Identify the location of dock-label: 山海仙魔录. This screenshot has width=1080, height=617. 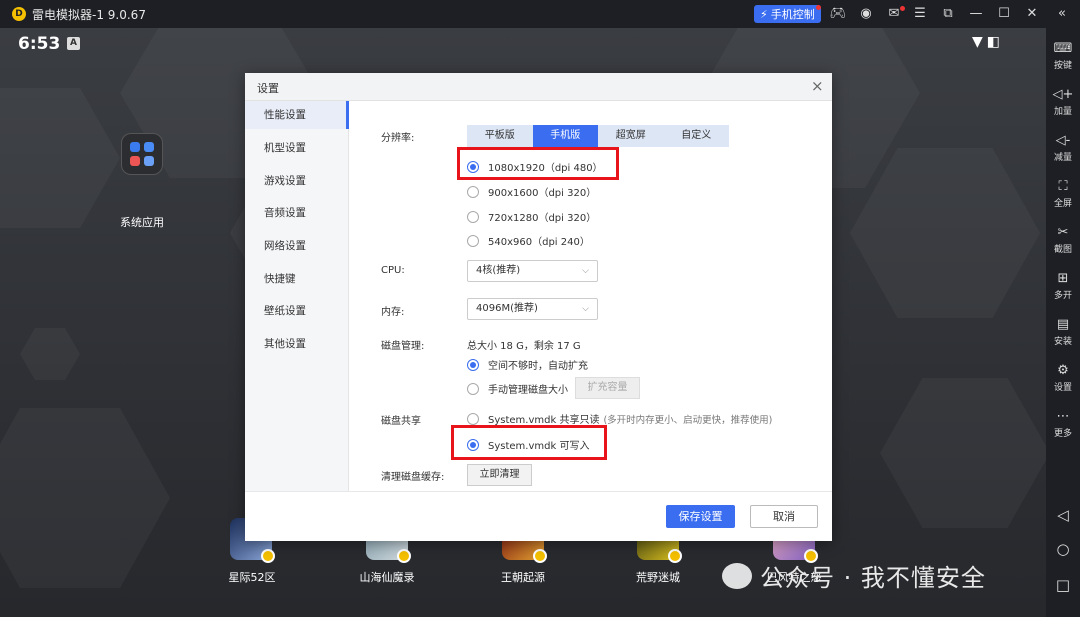
(387, 577).